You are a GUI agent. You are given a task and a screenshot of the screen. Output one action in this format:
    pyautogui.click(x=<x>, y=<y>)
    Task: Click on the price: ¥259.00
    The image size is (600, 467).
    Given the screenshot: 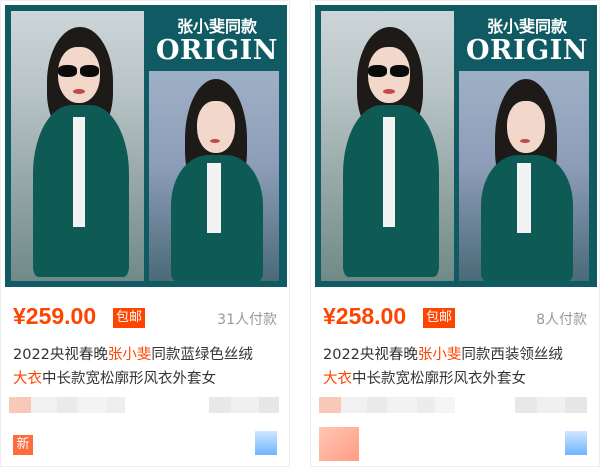 What is the action you would take?
    pyautogui.click(x=55, y=316)
    